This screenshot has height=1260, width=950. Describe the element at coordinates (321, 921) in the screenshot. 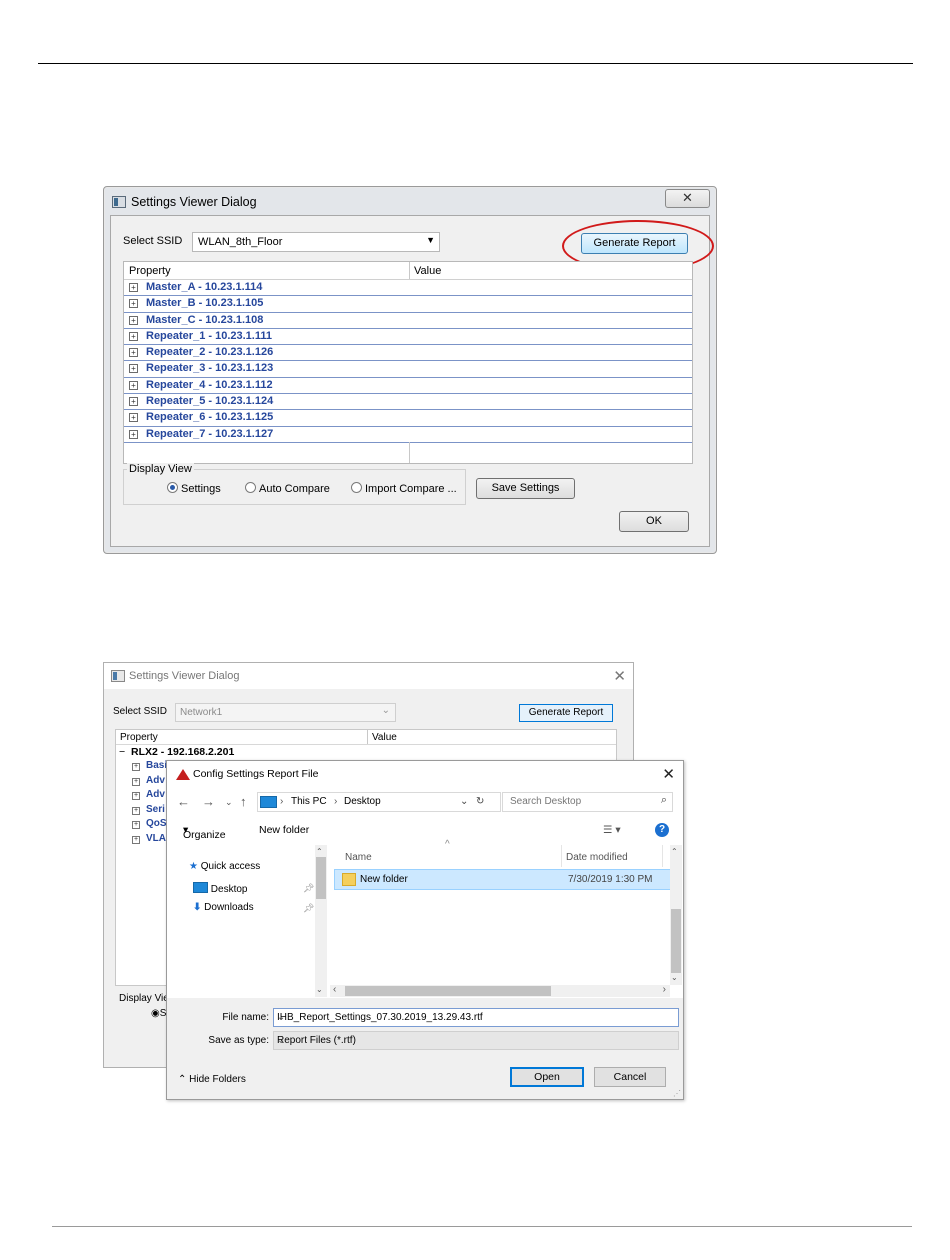

I see `nav-scrollbar: ⌃ ⌄` at that location.